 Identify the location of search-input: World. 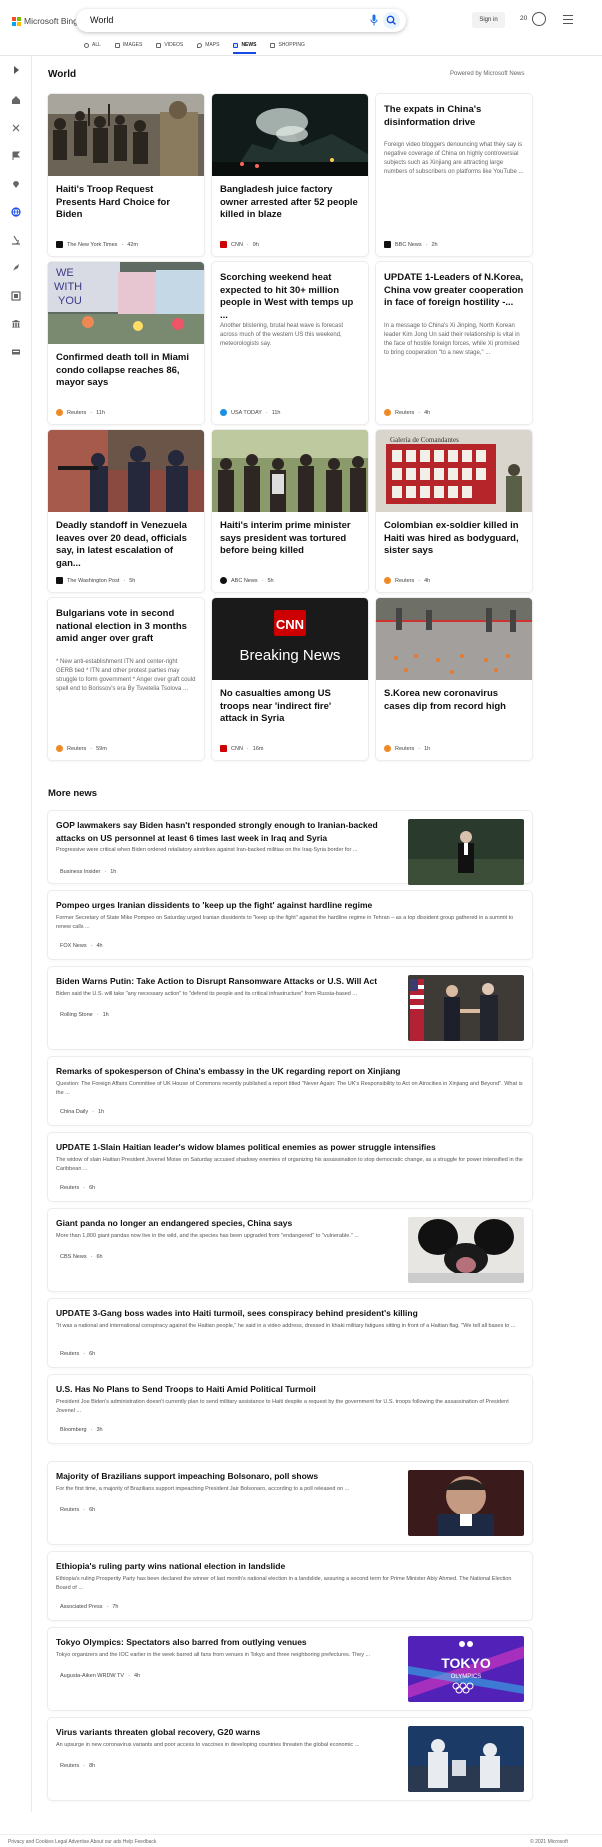
(101, 20).